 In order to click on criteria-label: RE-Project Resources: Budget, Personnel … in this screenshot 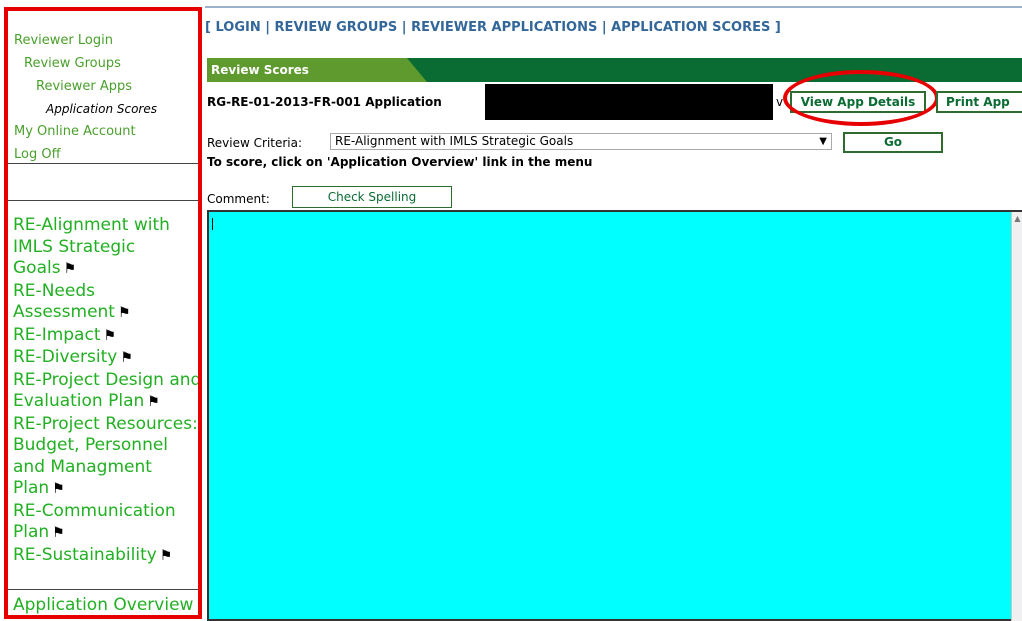, I will do `click(105, 456)`.